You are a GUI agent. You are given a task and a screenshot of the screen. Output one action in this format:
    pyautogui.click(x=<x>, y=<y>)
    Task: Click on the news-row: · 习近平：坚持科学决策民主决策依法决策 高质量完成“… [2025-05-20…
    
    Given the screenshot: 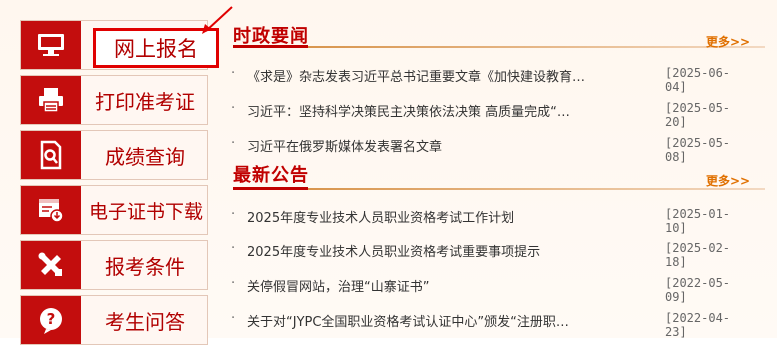 What is the action you would take?
    pyautogui.click(x=491, y=115)
    